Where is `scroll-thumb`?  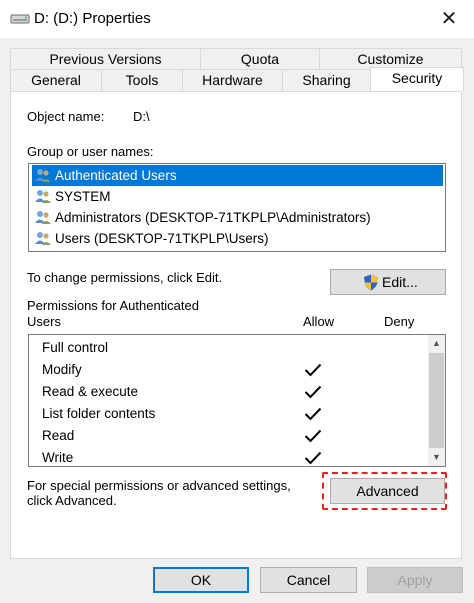
scroll-thumb is located at coordinates (436, 400).